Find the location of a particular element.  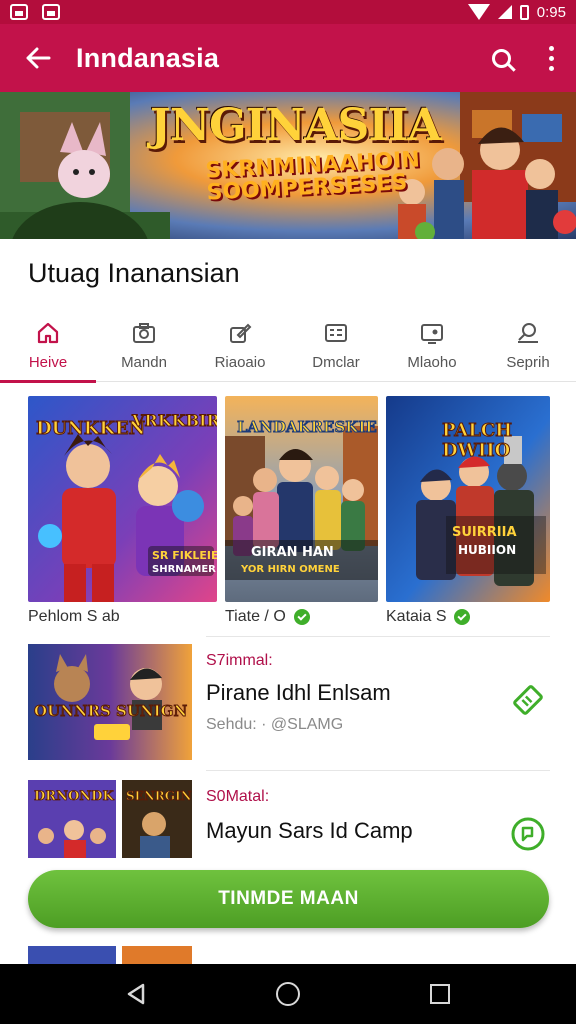

card-art-caption-2: HUBIION is located at coordinates (487, 550).